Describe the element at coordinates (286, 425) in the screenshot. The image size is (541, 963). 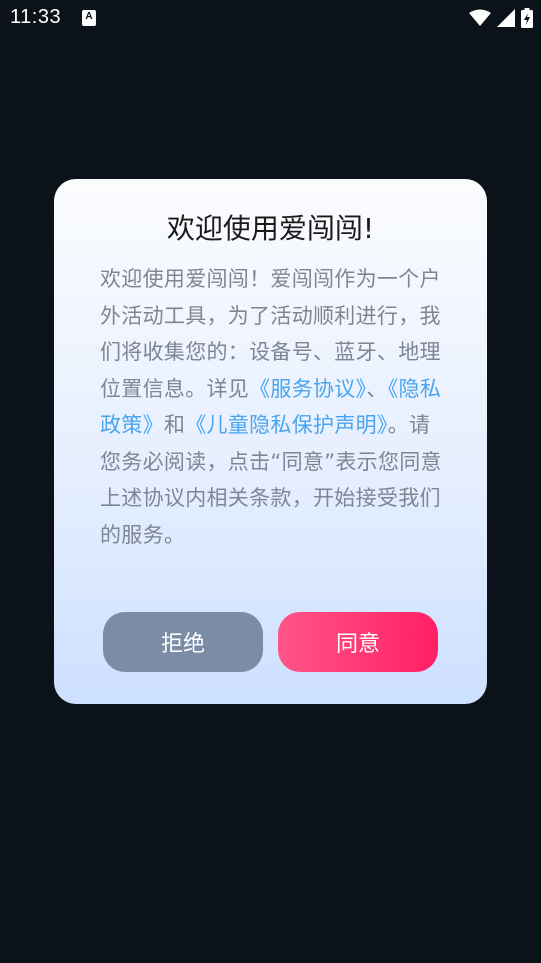
I see `child-privacy-statement-link: 《儿童隐私保护声明》` at that location.